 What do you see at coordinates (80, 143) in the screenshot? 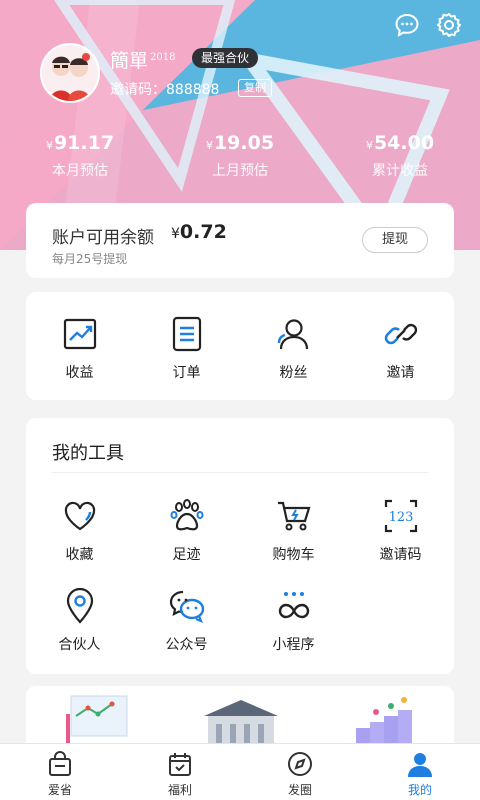
I see `stat-value: ¥91.17` at bounding box center [80, 143].